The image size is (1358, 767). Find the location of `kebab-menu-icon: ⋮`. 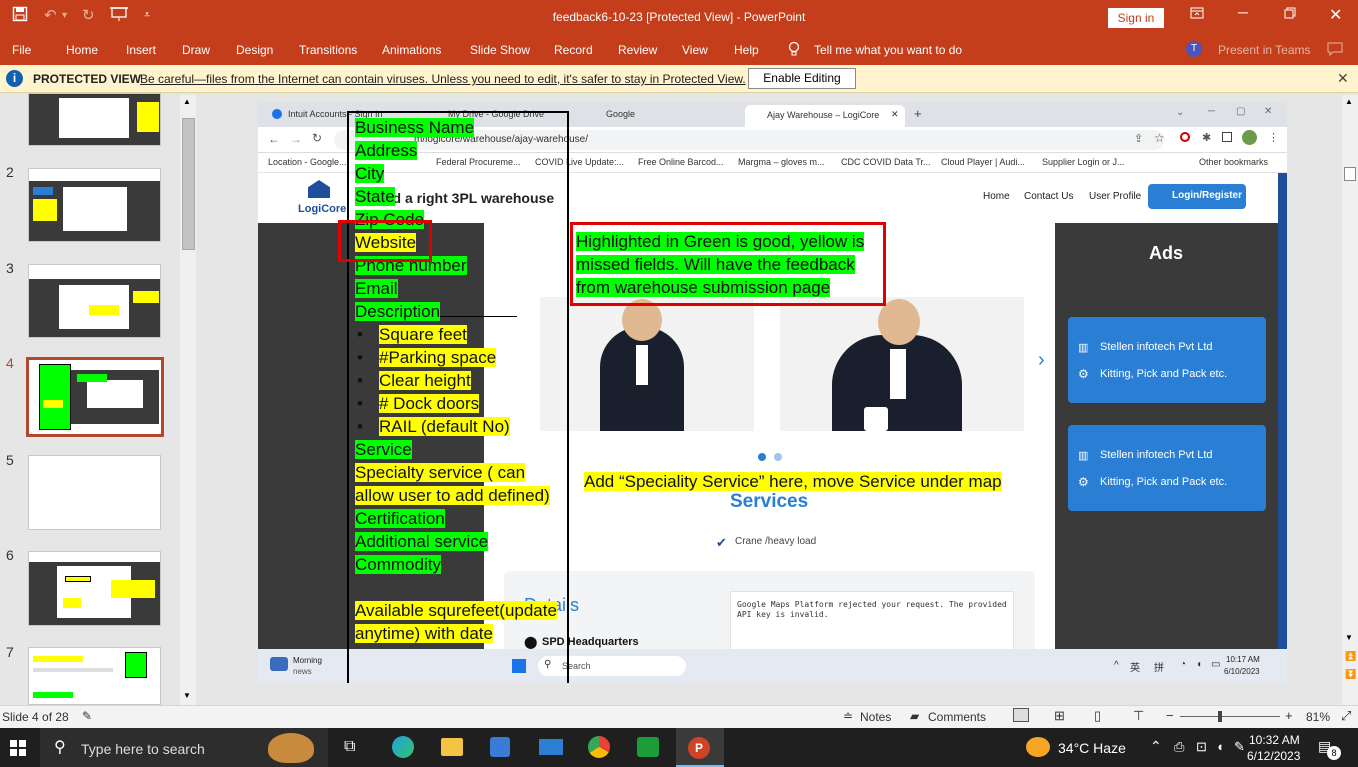

kebab-menu-icon: ⋮ is located at coordinates (1273, 137).